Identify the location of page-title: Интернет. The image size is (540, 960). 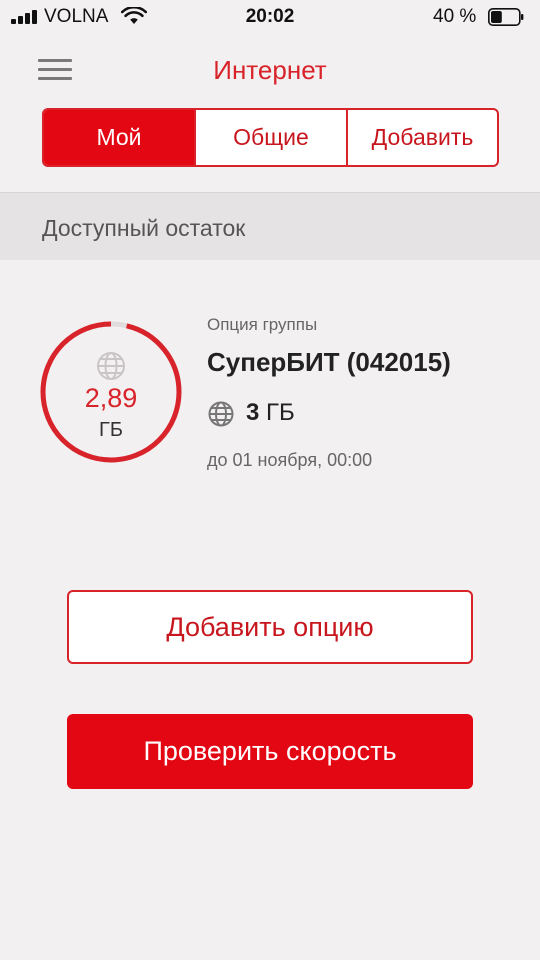
(270, 70).